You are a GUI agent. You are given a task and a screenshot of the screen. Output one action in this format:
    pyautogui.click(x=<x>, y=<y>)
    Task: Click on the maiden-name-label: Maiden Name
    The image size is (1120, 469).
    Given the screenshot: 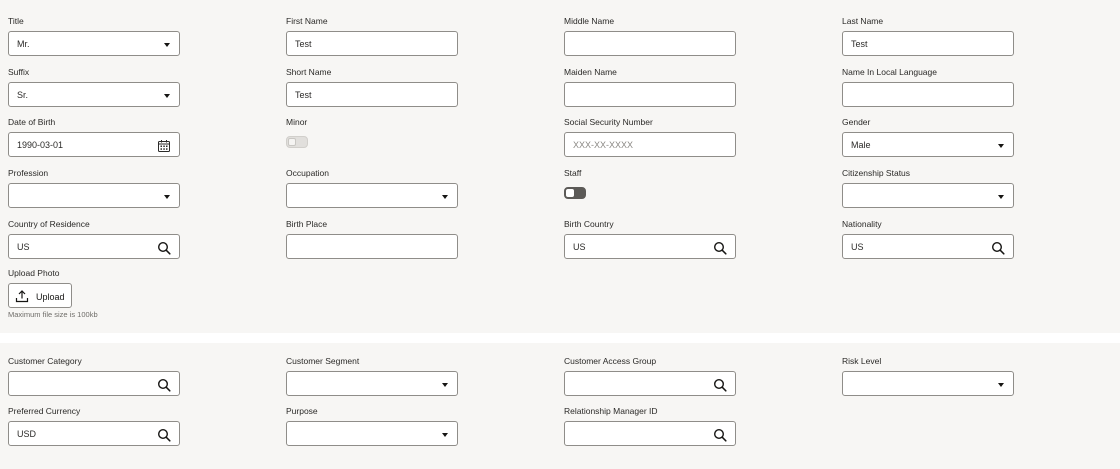 What is the action you would take?
    pyautogui.click(x=590, y=72)
    